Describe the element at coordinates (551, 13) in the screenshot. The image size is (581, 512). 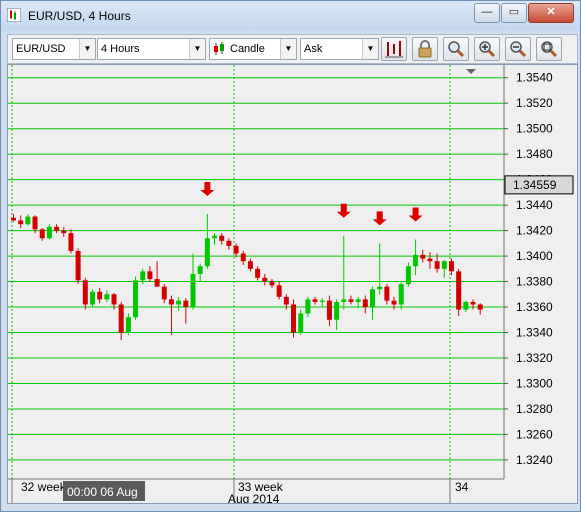
I see `close-button: ✕` at that location.